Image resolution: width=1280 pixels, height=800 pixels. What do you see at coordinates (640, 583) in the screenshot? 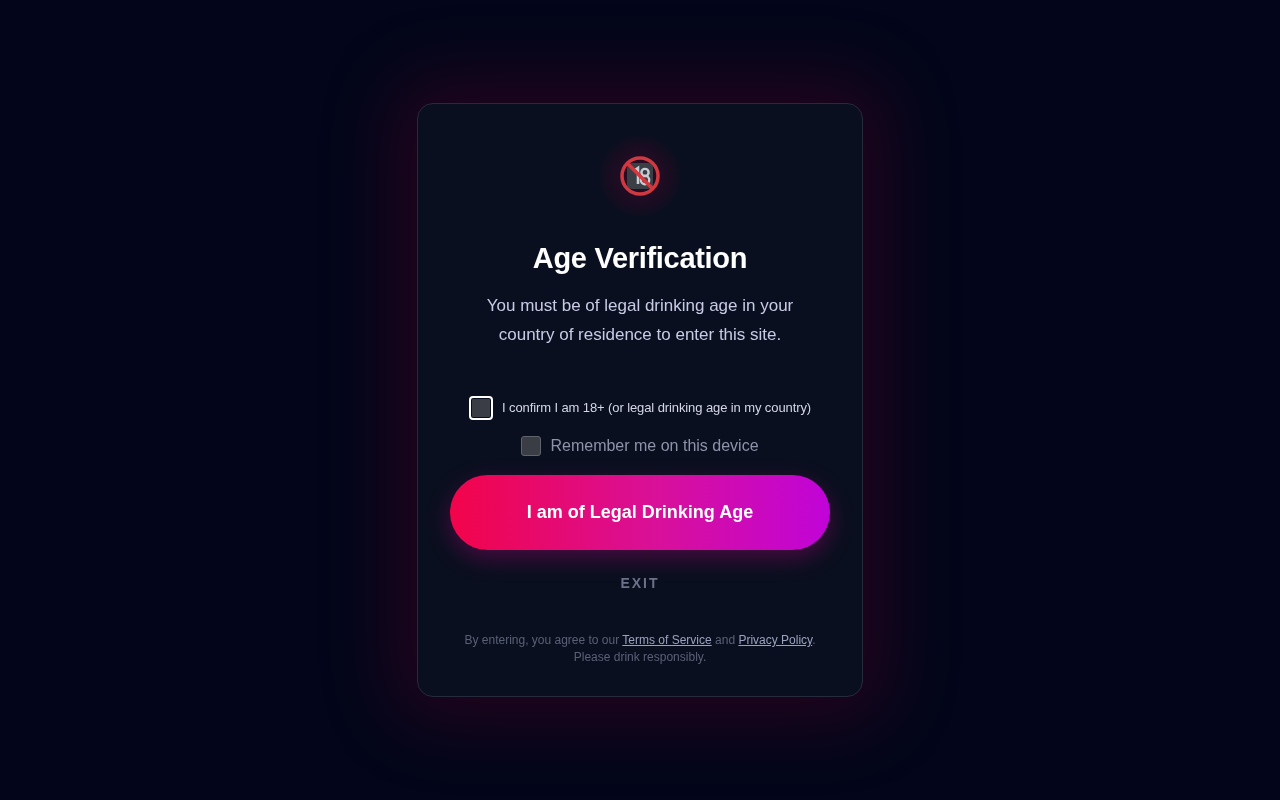
I see `exit-button: EXIT` at bounding box center [640, 583].